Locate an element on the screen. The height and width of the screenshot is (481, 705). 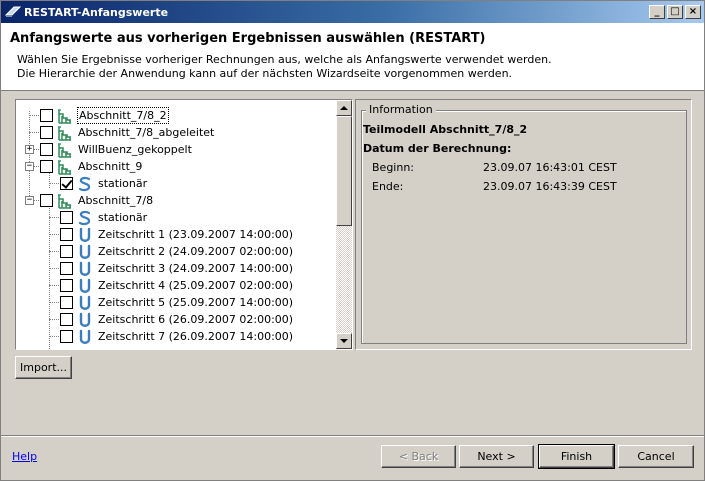
tree-item: Zeitschritt 2 (24.09.2007 02:00:00) is located at coordinates (177, 251).